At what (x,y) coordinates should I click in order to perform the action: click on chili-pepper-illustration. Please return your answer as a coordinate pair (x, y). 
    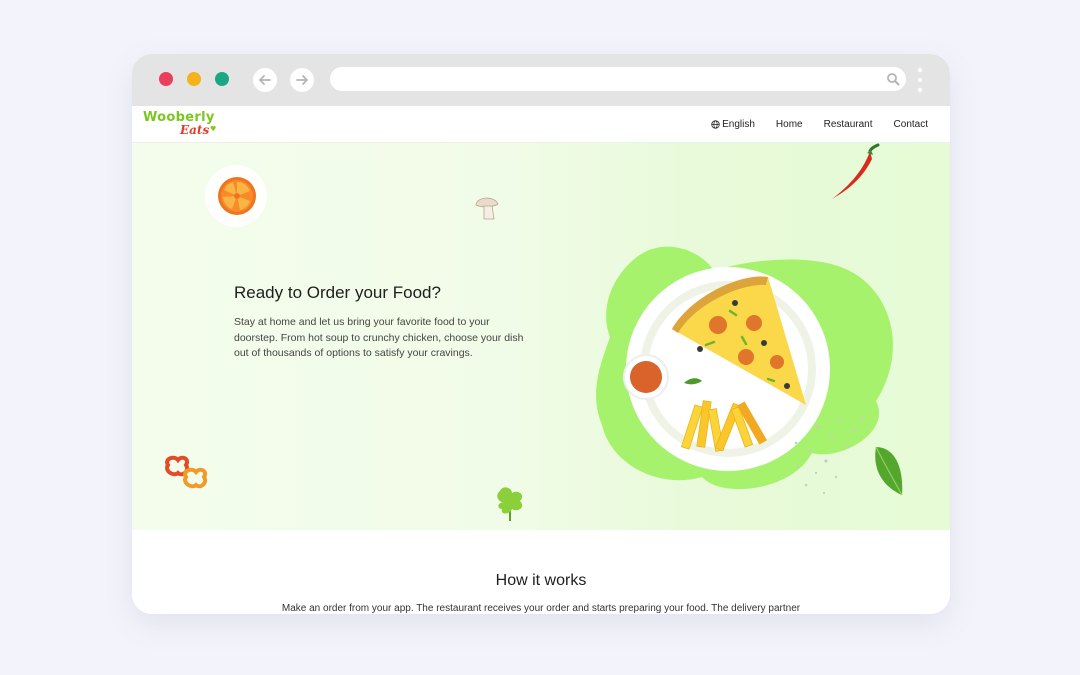
    Looking at the image, I should click on (853, 175).